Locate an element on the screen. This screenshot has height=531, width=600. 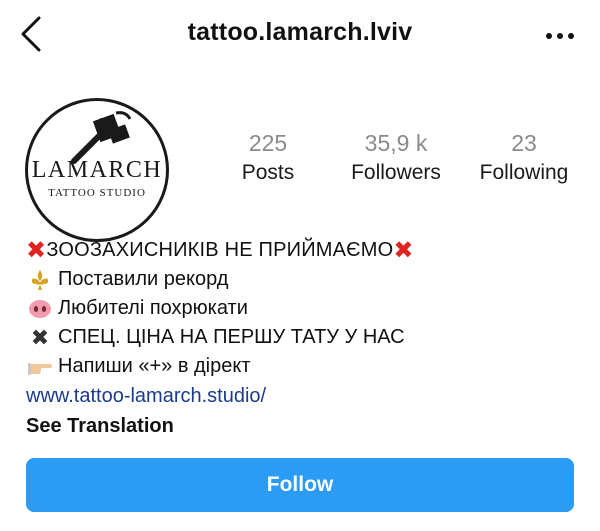
stat-following-count: 23 is located at coordinates (524, 143).